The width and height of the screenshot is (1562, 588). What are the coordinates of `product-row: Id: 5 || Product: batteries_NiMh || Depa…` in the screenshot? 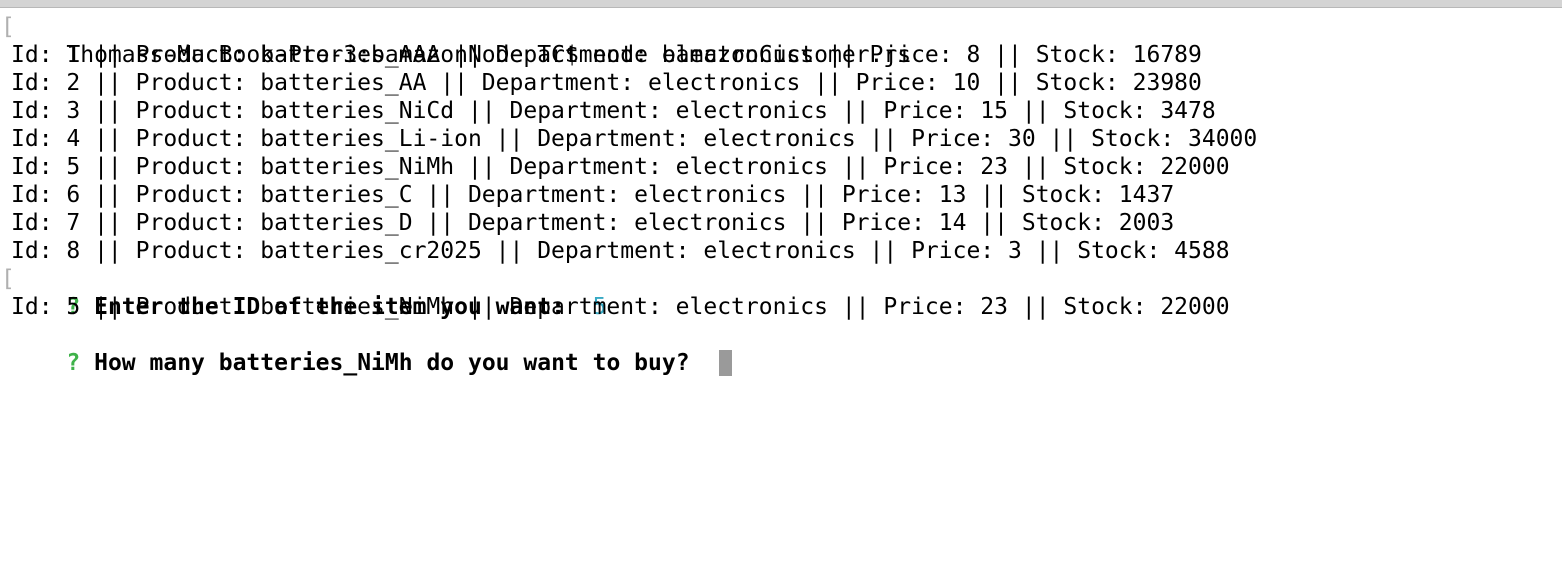 It's located at (620, 167).